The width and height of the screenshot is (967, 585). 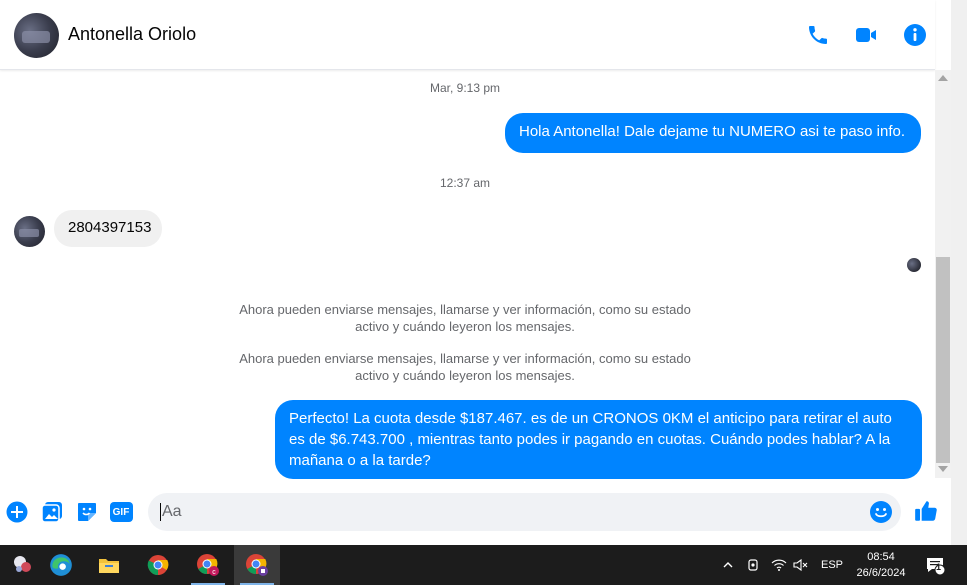 What do you see at coordinates (524, 512) in the screenshot?
I see `message-input: Aa` at bounding box center [524, 512].